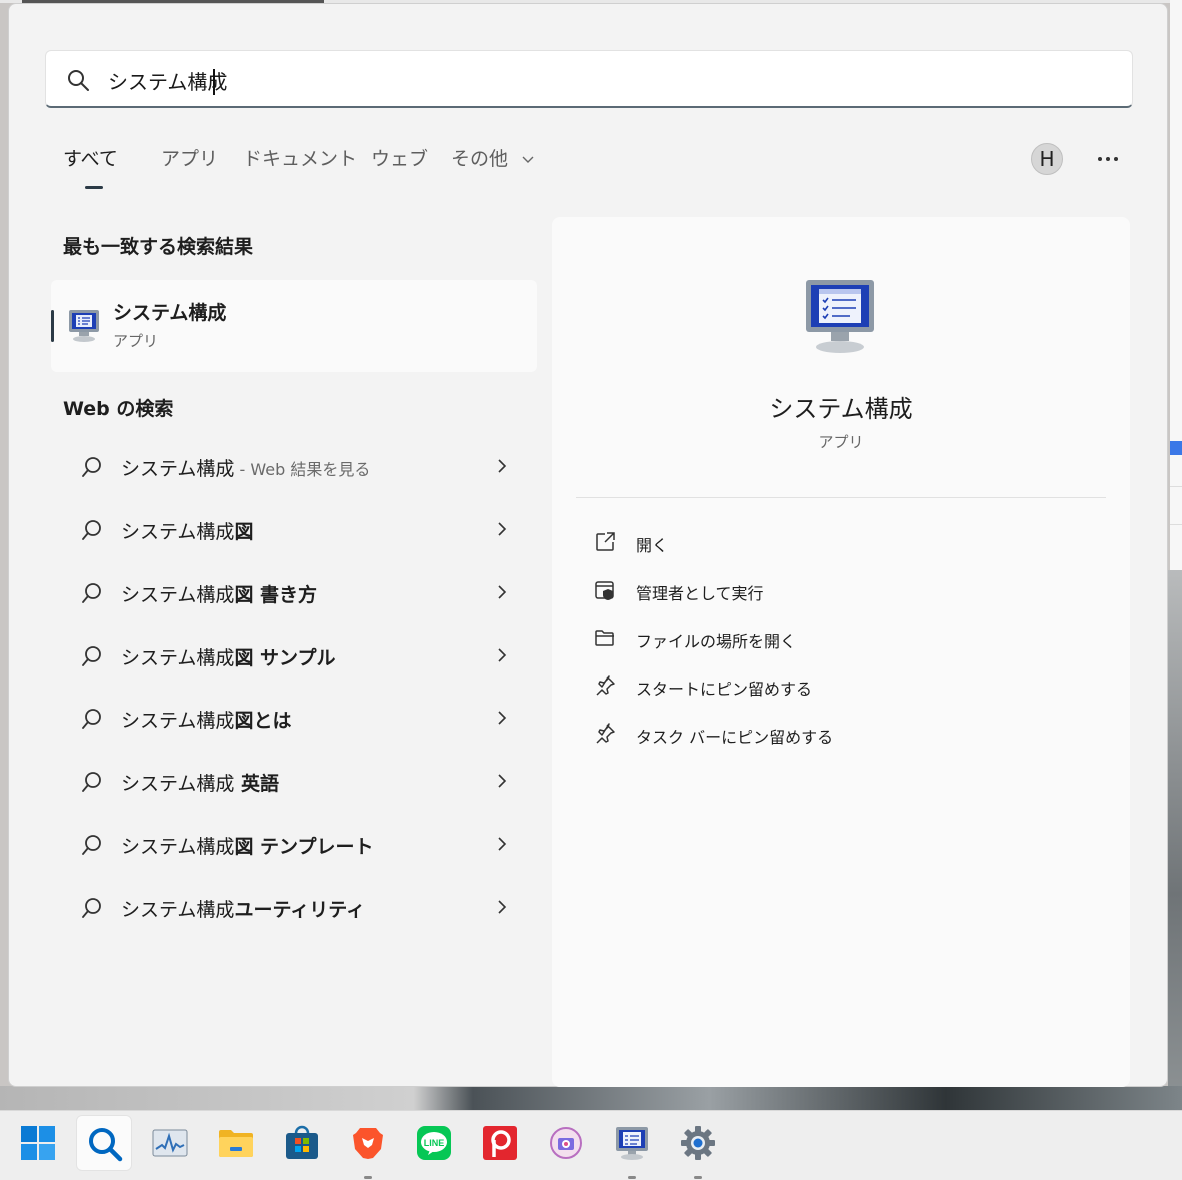 The height and width of the screenshot is (1180, 1182). What do you see at coordinates (243, 910) in the screenshot?
I see `web-suggestion-label: システム構成ユーティリティ` at bounding box center [243, 910].